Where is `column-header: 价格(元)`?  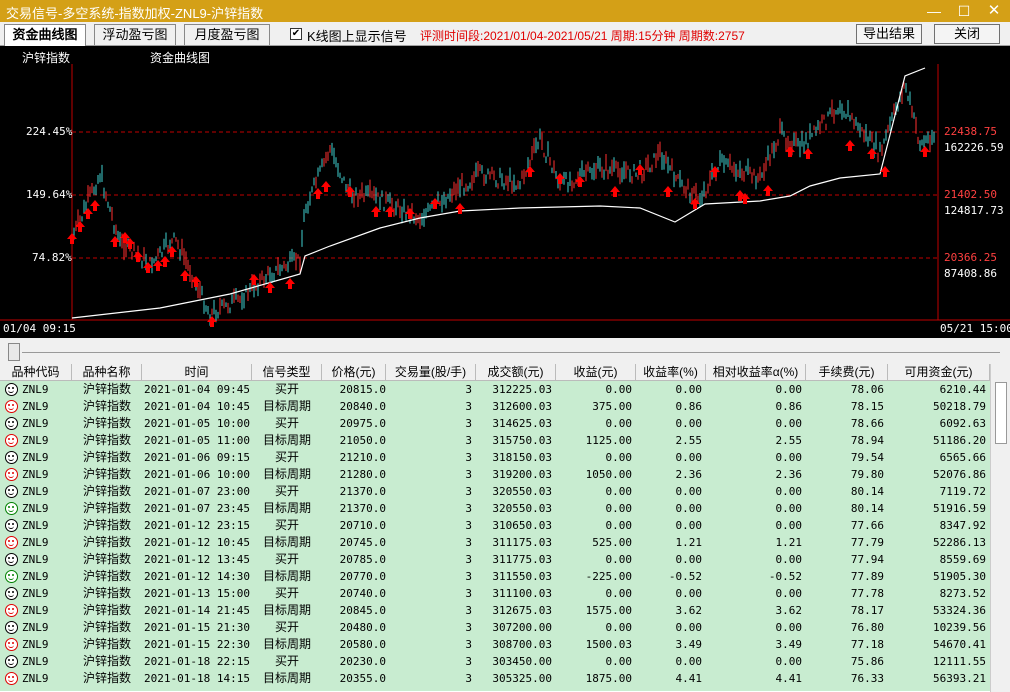
column-header: 价格(元) is located at coordinates (354, 372).